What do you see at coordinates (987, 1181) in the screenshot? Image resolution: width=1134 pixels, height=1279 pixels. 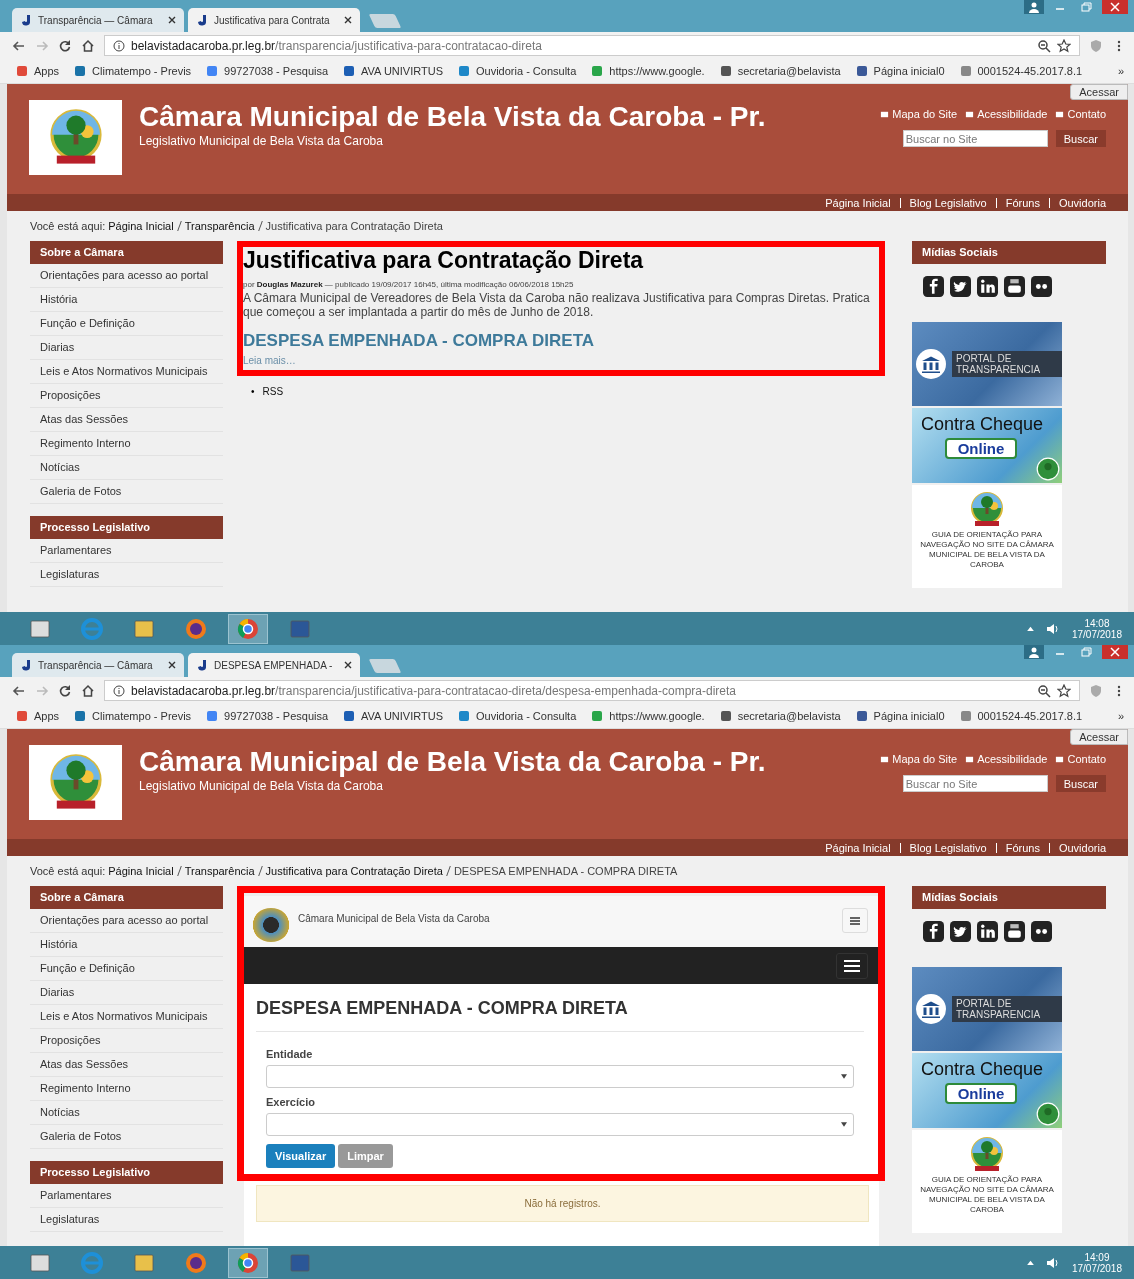 I see `guide-banner: GUIA DE ORIENTAÇÃO PARA NAVEGAÇÃO NO SITE DA CÂMARA MUNICIPAL DE BELA VISTA DA CAROBA` at bounding box center [987, 1181].